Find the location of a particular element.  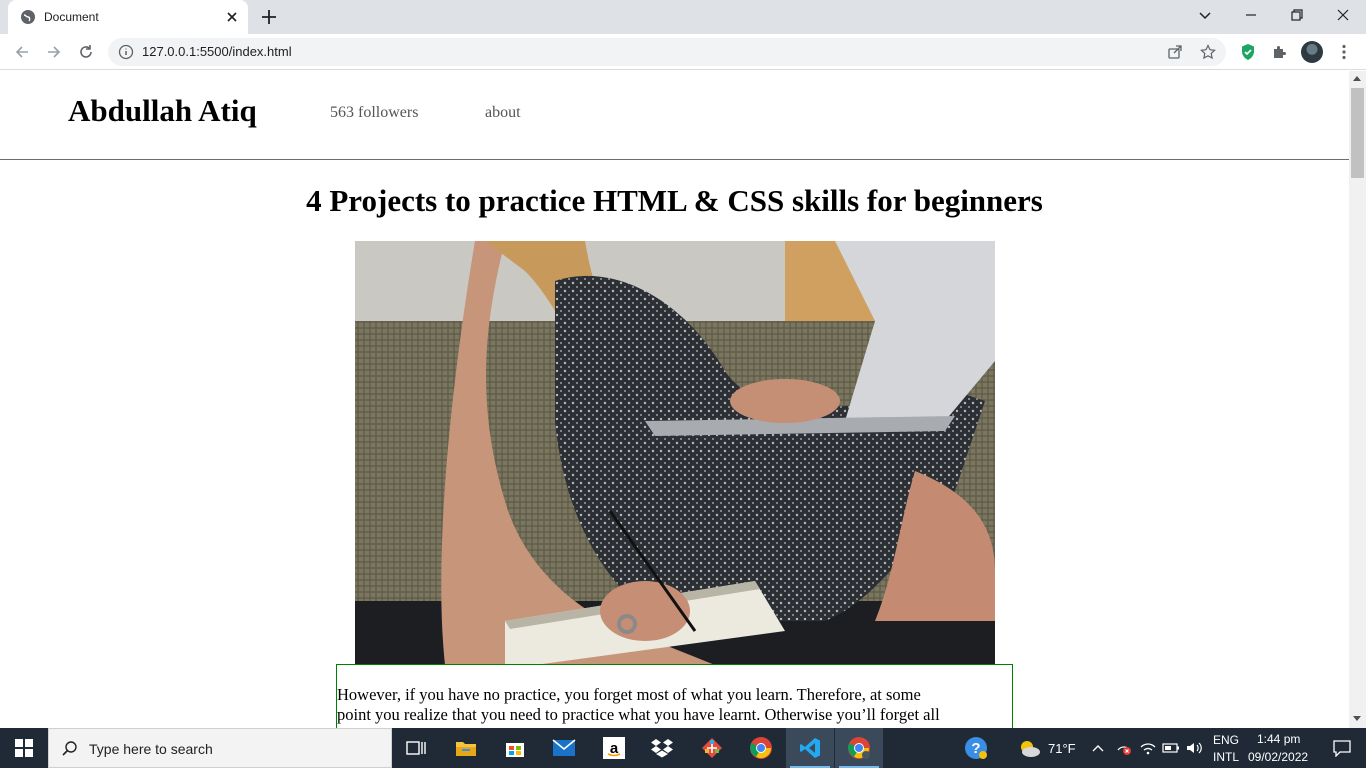

shield-extension-button is located at coordinates (1248, 52).